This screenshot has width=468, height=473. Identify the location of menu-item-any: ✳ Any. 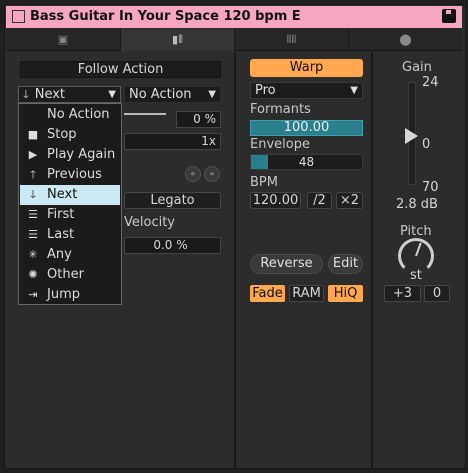
(70, 255).